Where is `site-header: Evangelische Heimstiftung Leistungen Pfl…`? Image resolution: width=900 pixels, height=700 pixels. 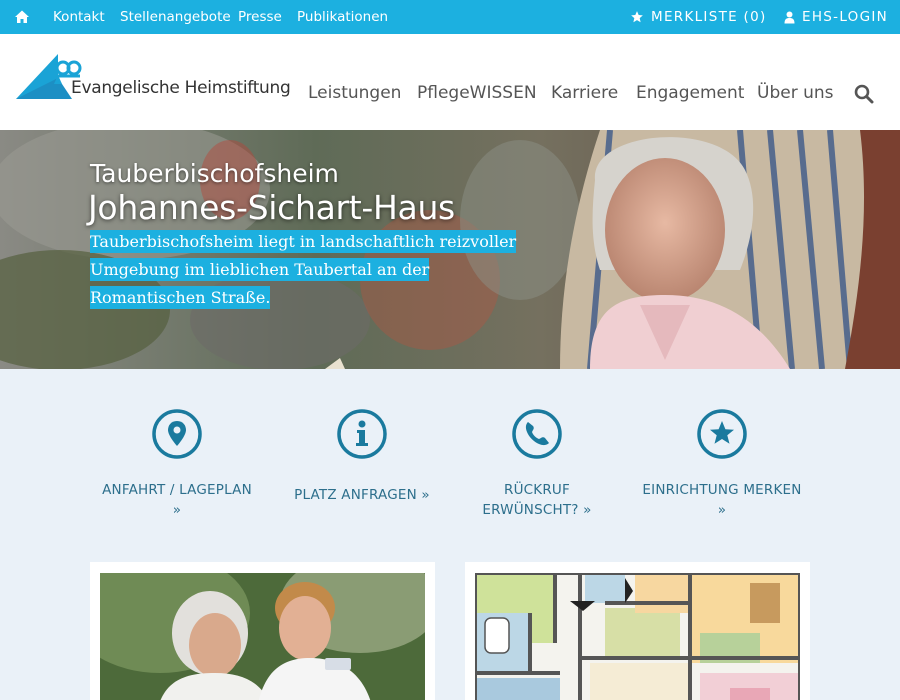
site-header: Evangelische Heimstiftung Leistungen Pfl… is located at coordinates (450, 82).